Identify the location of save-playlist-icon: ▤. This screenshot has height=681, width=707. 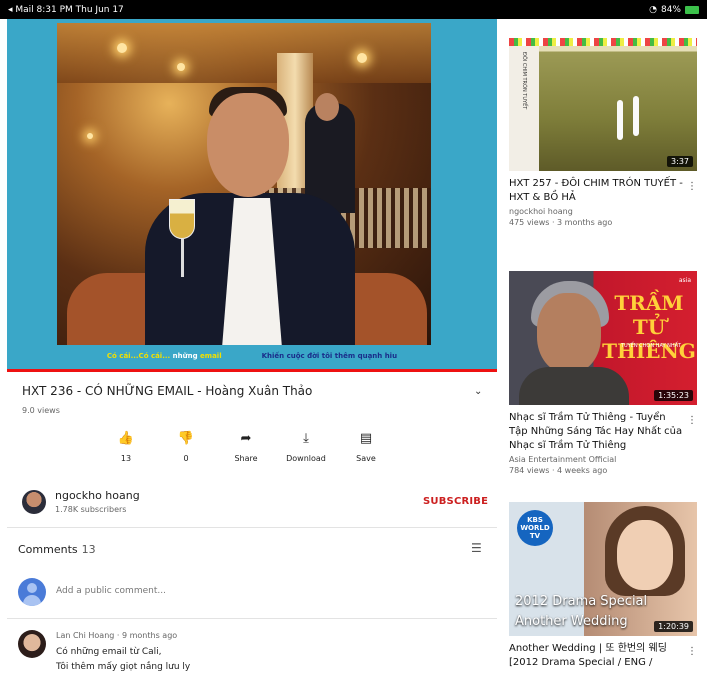
(366, 438).